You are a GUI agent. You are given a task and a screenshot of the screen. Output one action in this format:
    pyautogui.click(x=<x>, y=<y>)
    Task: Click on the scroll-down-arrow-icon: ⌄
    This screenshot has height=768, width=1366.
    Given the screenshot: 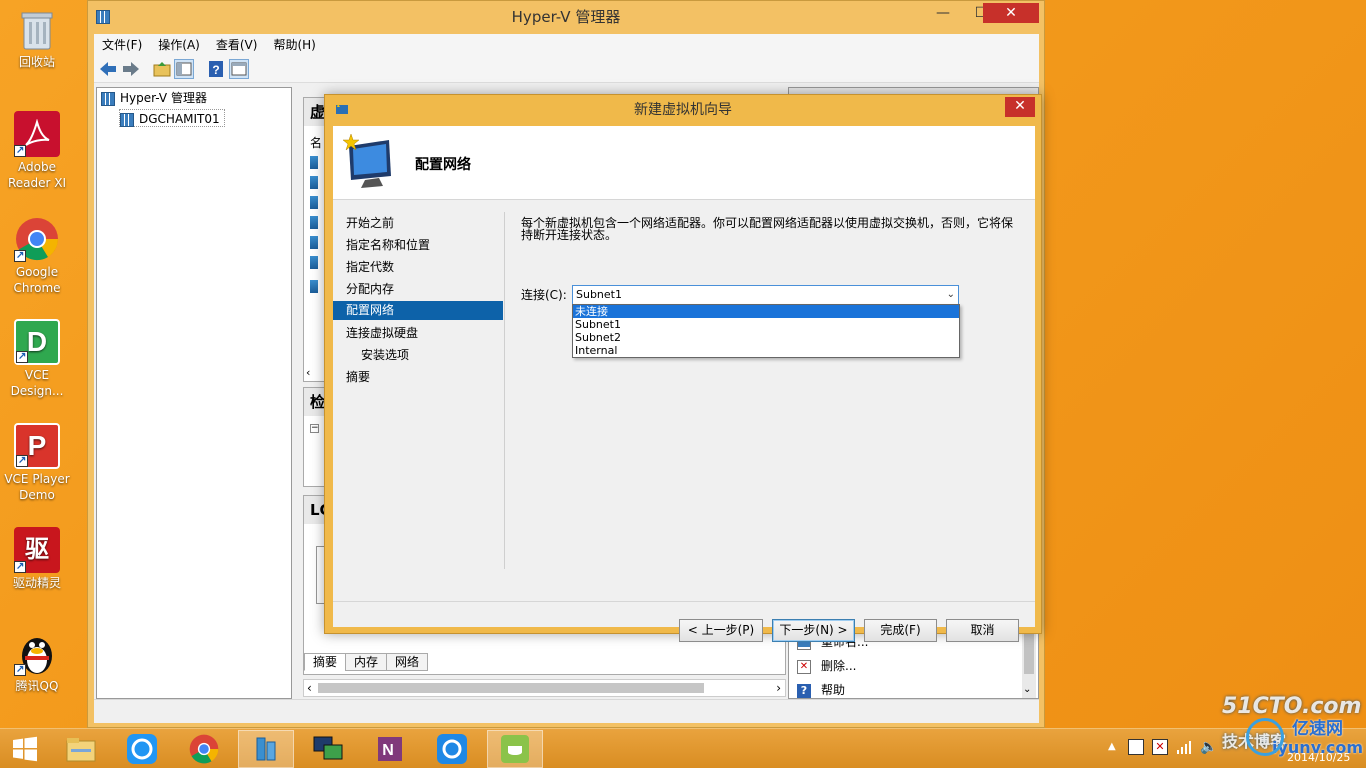 What is the action you would take?
    pyautogui.click(x=1027, y=689)
    